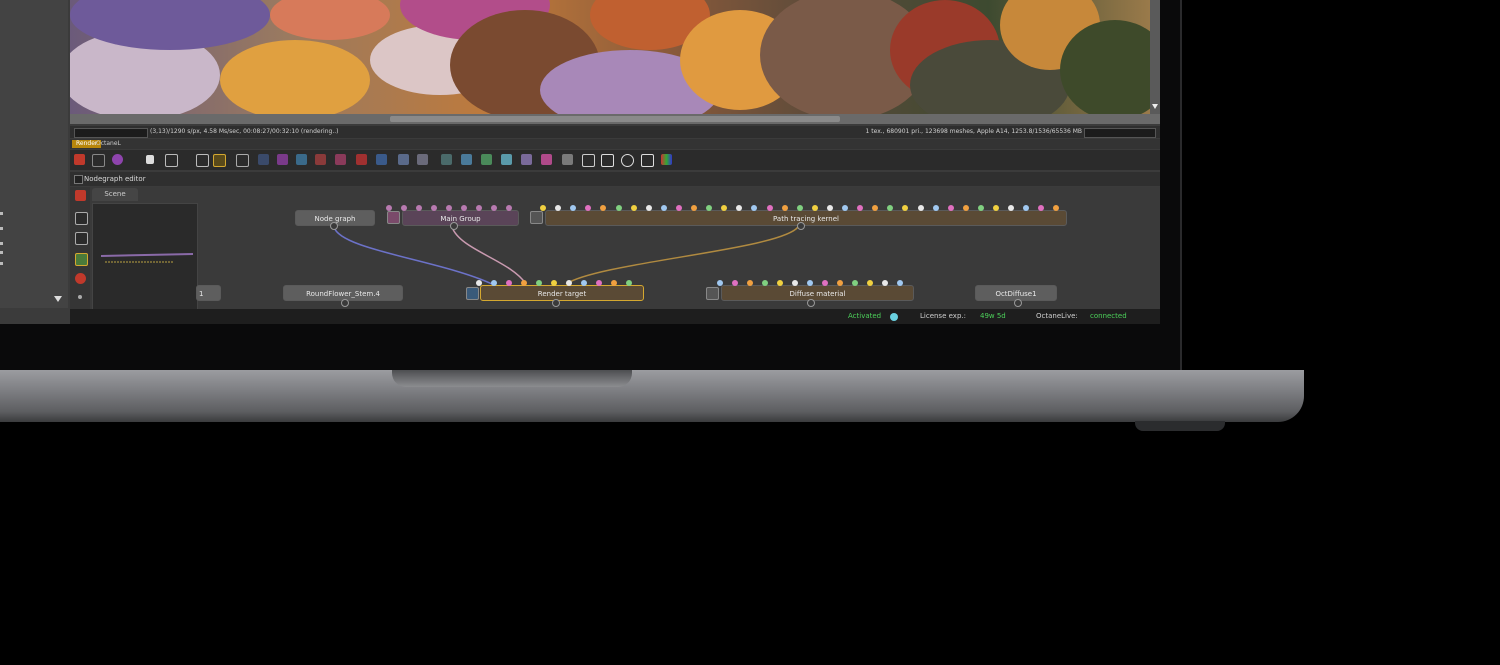 The height and width of the screenshot is (665, 1500). What do you see at coordinates (208, 293) in the screenshot?
I see `node-partial: 1` at bounding box center [208, 293].